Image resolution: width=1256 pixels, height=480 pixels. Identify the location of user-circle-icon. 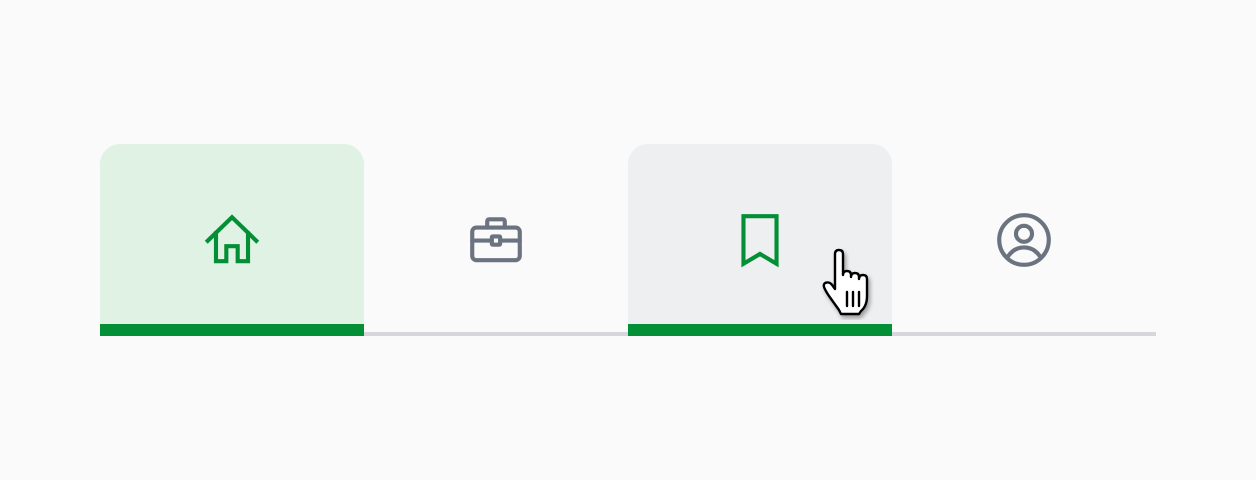
(1024, 240).